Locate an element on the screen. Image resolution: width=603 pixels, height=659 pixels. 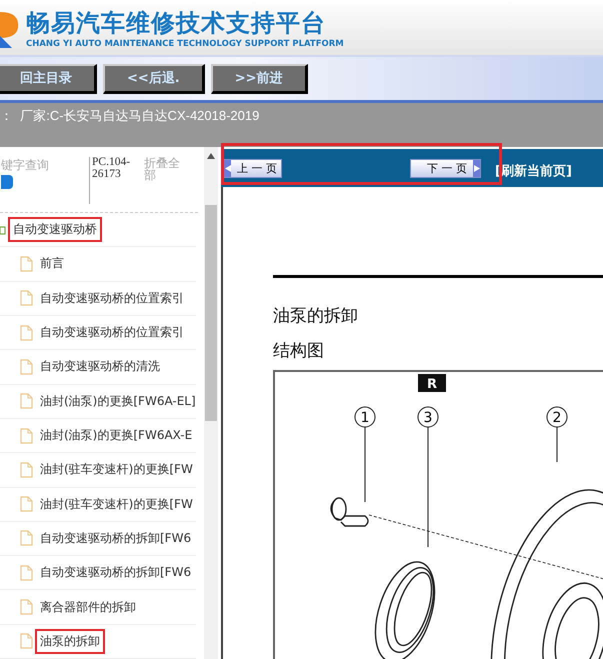
nav-button: 回主目录 is located at coordinates (48, 79).